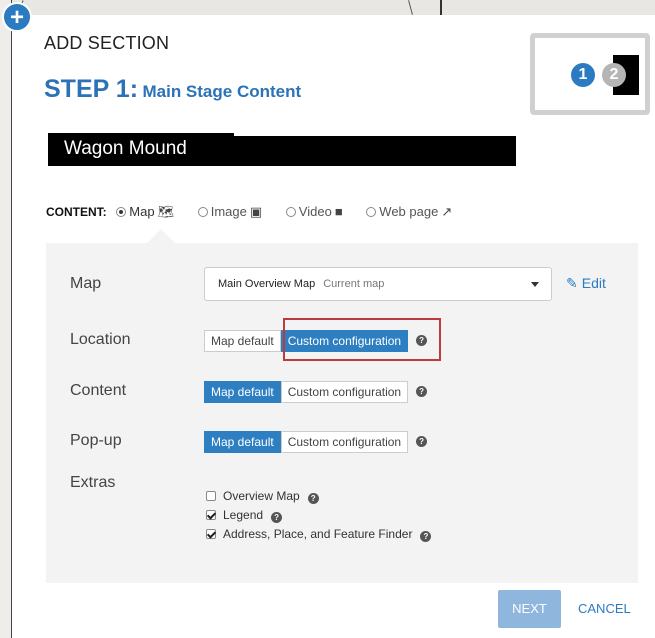  I want to click on map-road-line, so click(441, 7).